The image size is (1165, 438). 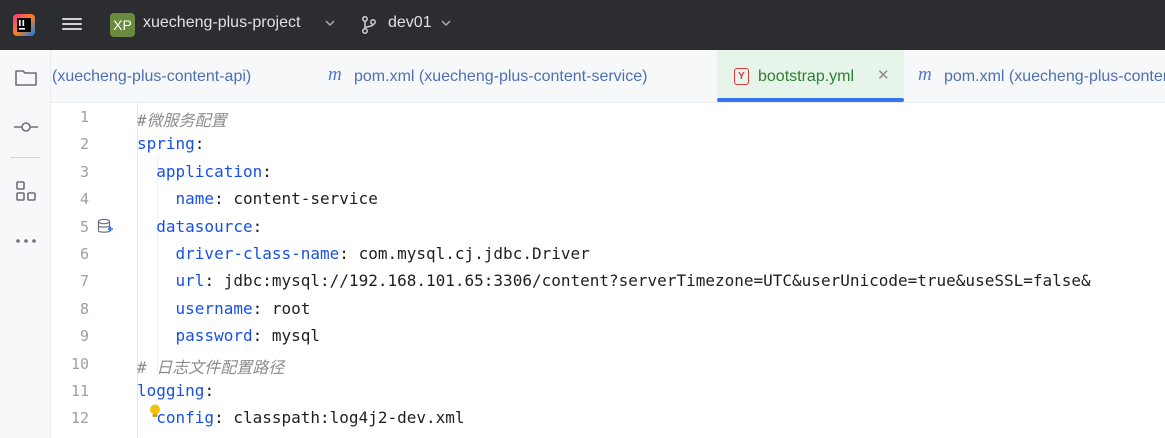 What do you see at coordinates (190, 281) in the screenshot?
I see `yaml-key: url` at bounding box center [190, 281].